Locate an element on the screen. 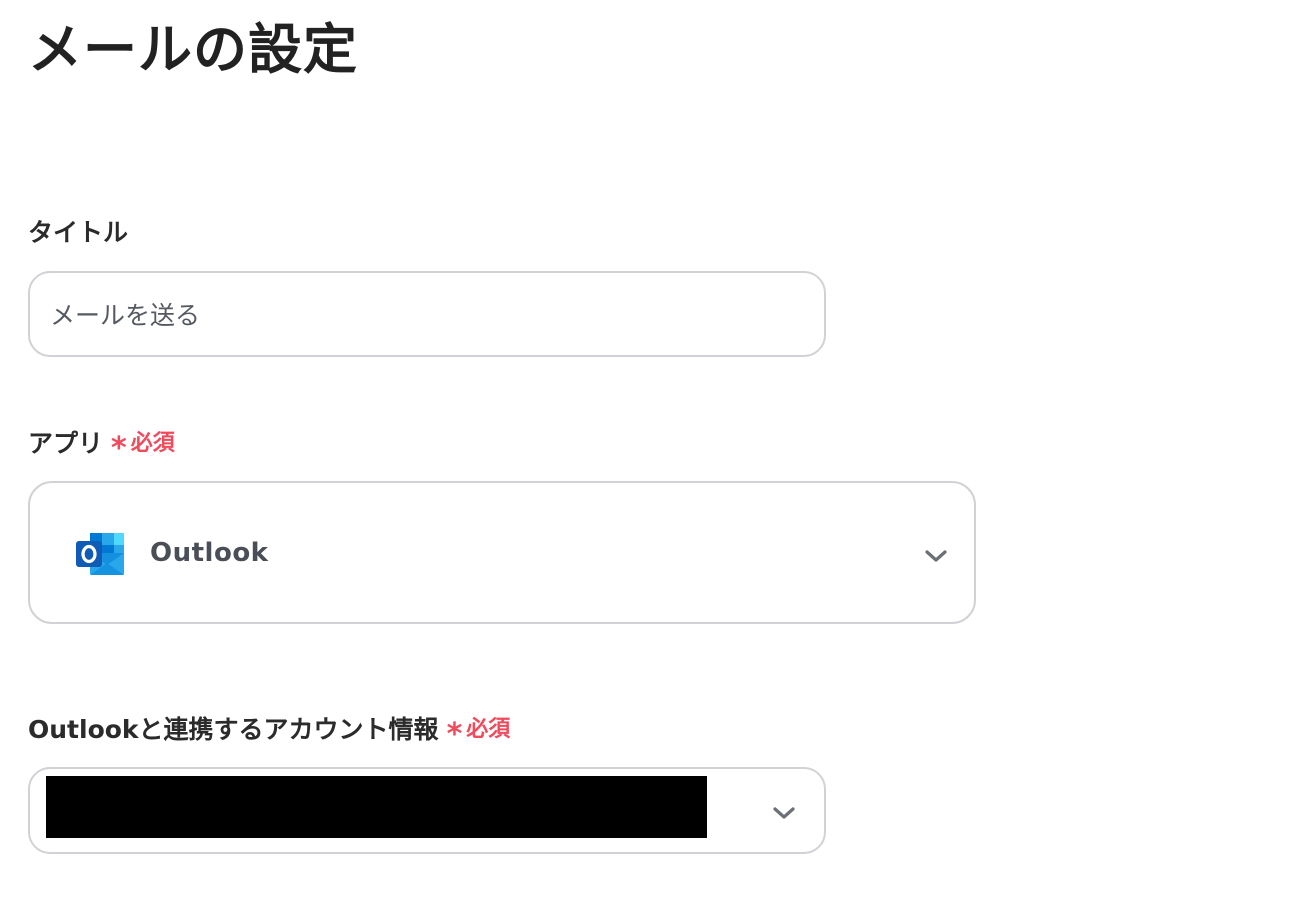 This screenshot has height=910, width=1290. outlook-icon is located at coordinates (100, 554).